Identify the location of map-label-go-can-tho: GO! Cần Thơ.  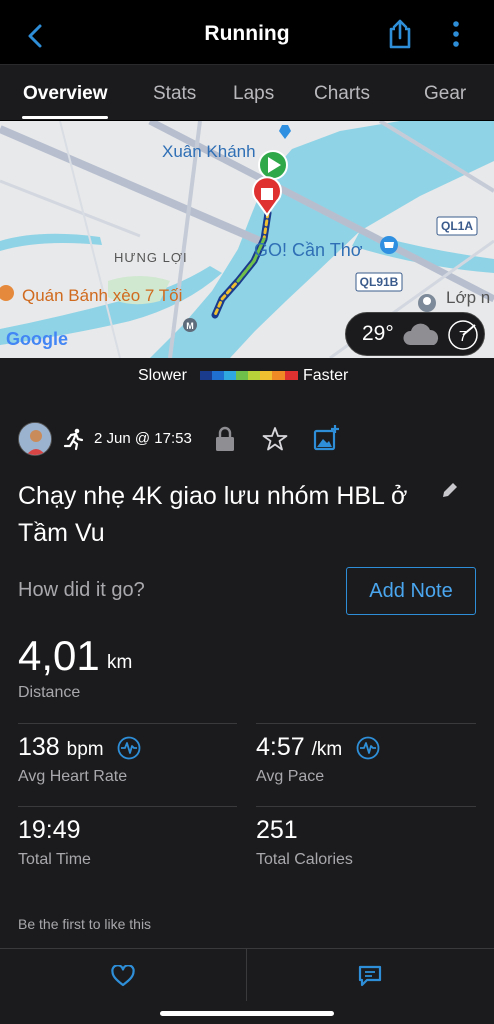
(308, 250).